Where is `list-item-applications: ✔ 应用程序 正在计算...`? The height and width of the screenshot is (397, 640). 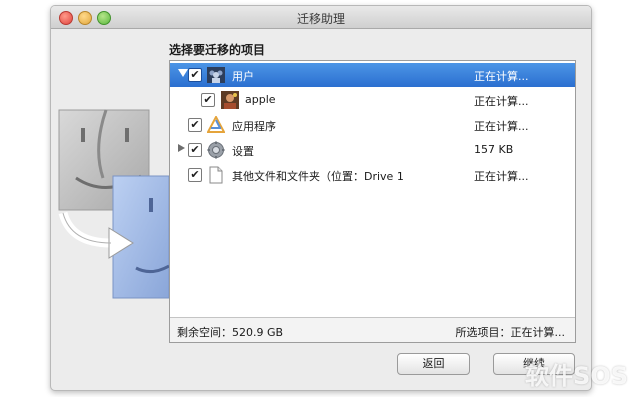
list-item-applications: ✔ 应用程序 正在计算... is located at coordinates (372, 125).